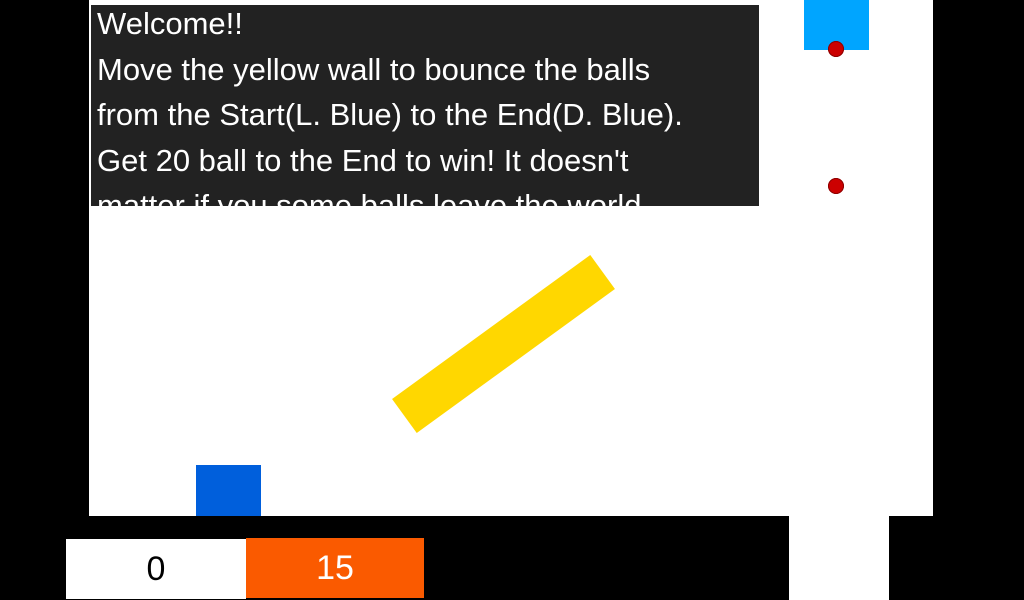  I want to click on target-value: 15, so click(335, 567).